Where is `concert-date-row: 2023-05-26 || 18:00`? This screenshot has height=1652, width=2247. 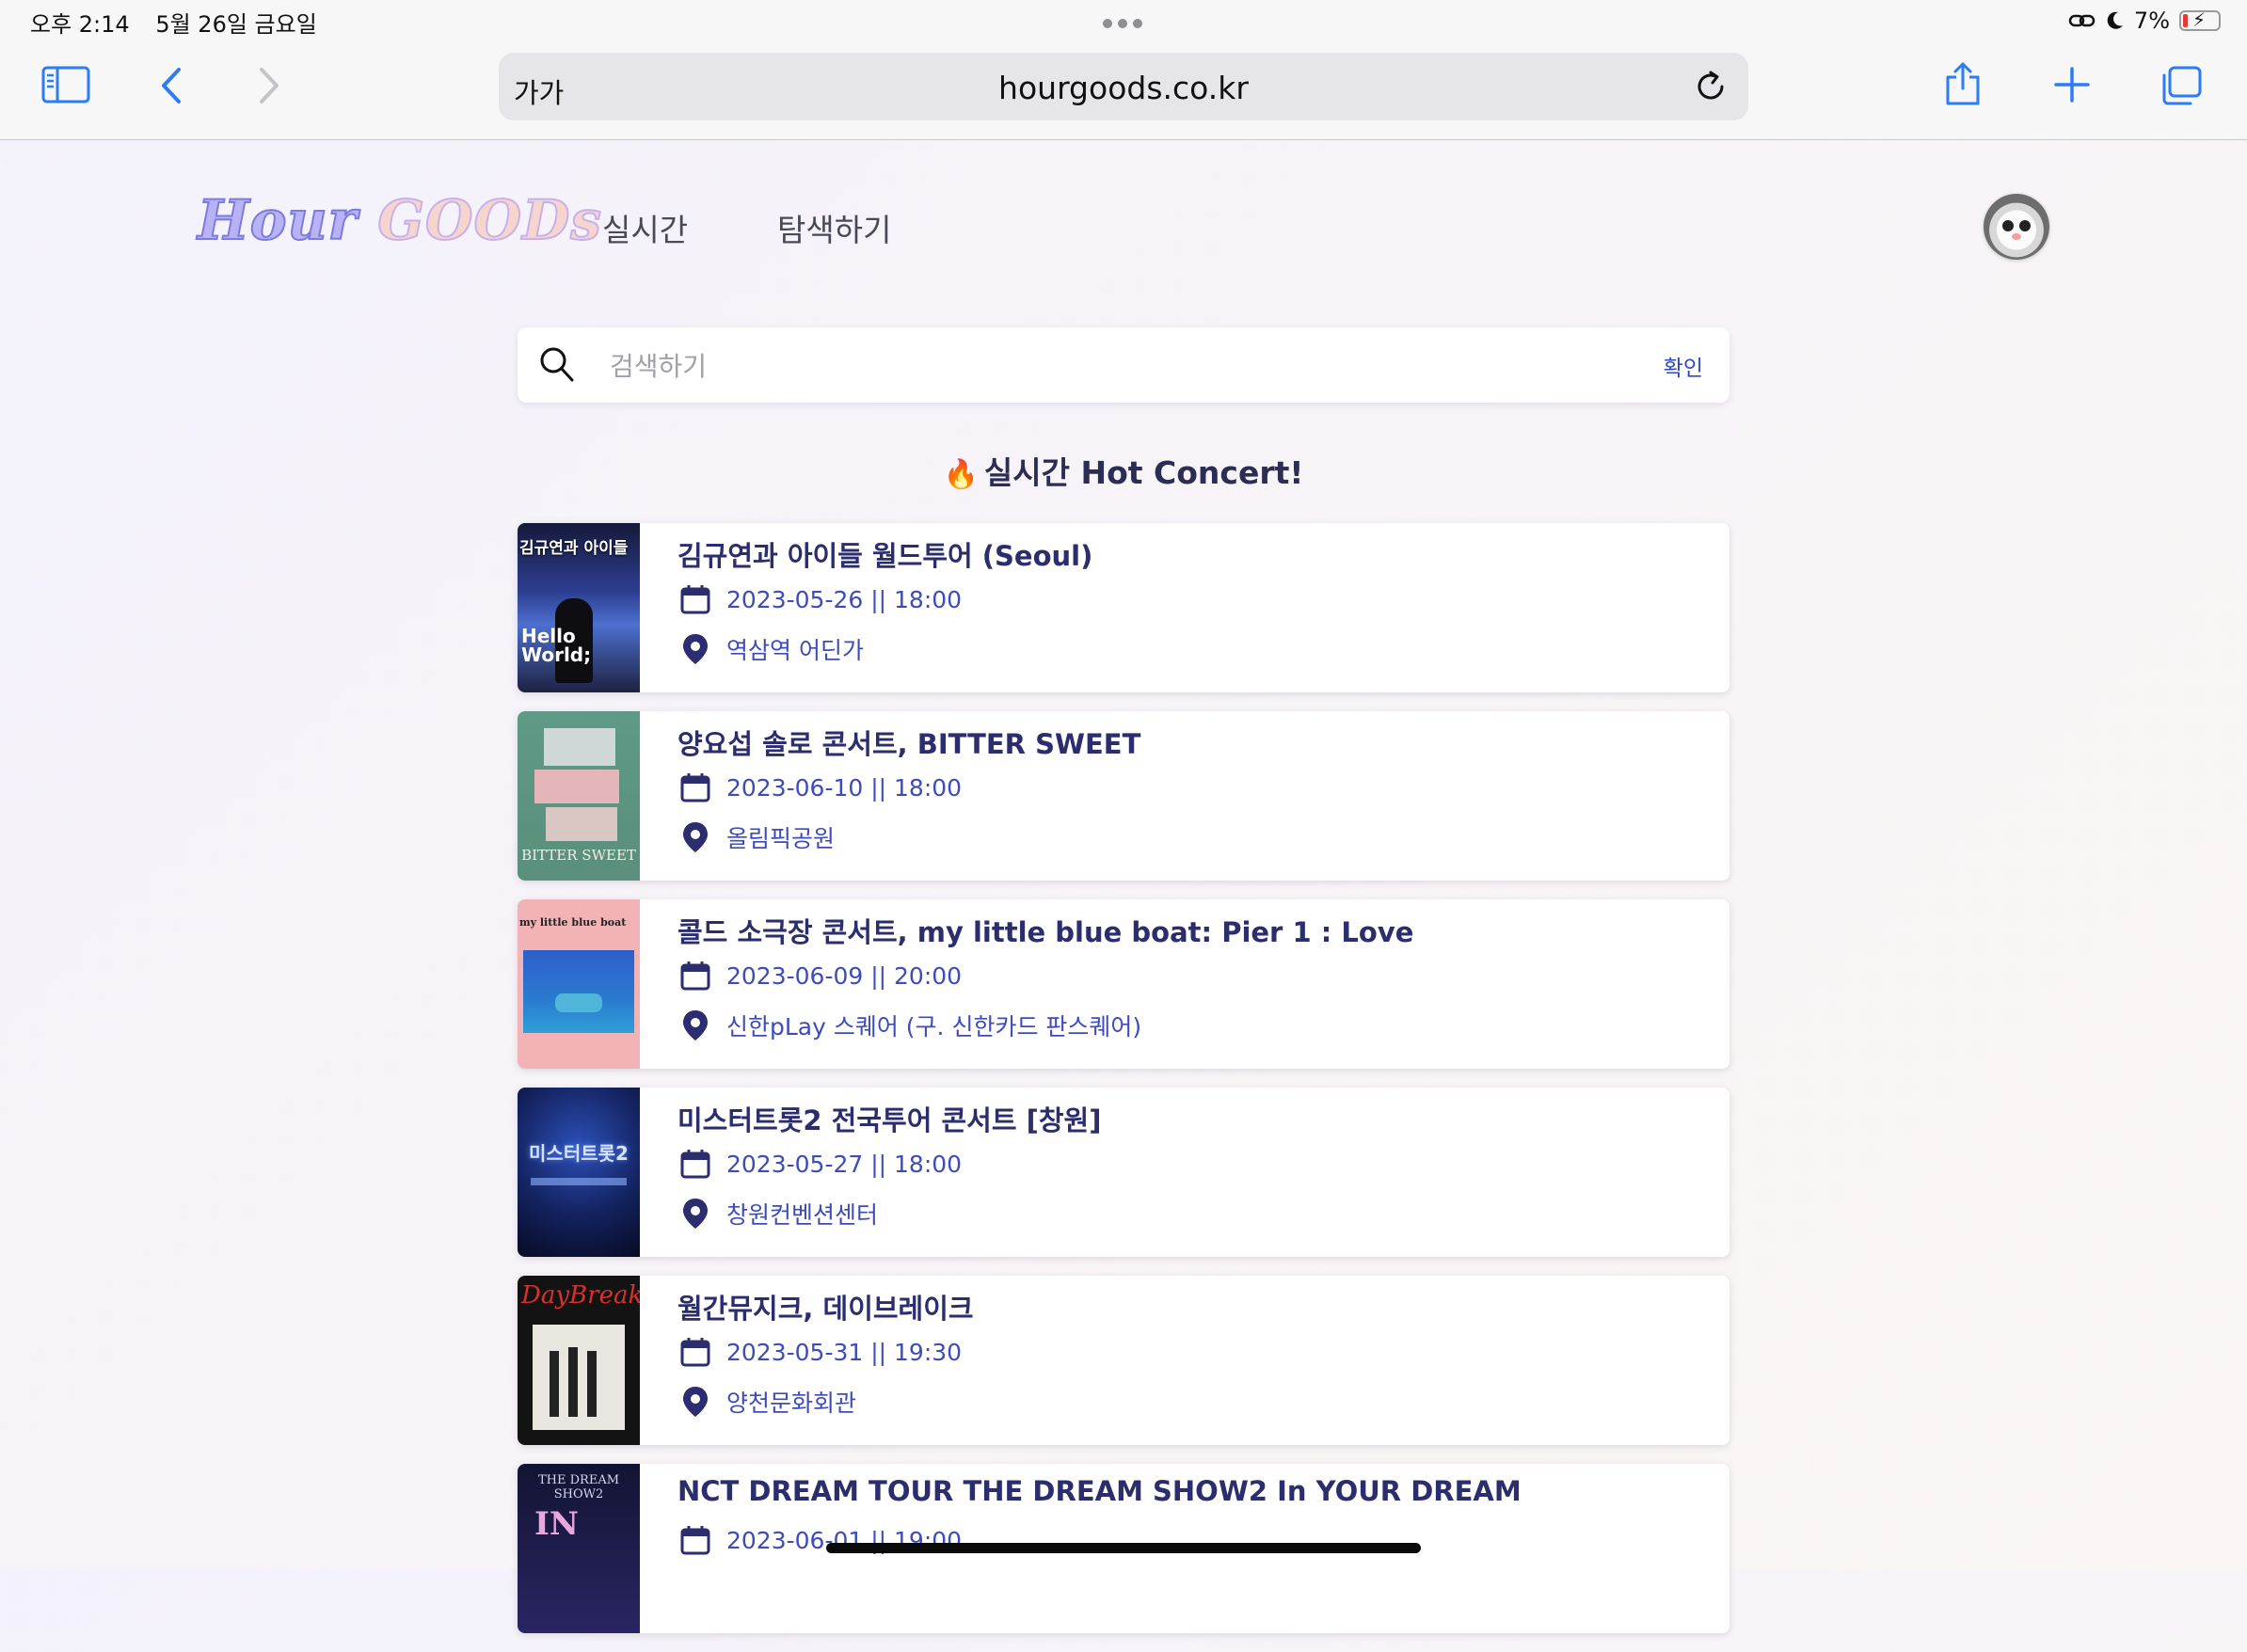 concert-date-row: 2023-05-26 || 18:00 is located at coordinates (821, 599).